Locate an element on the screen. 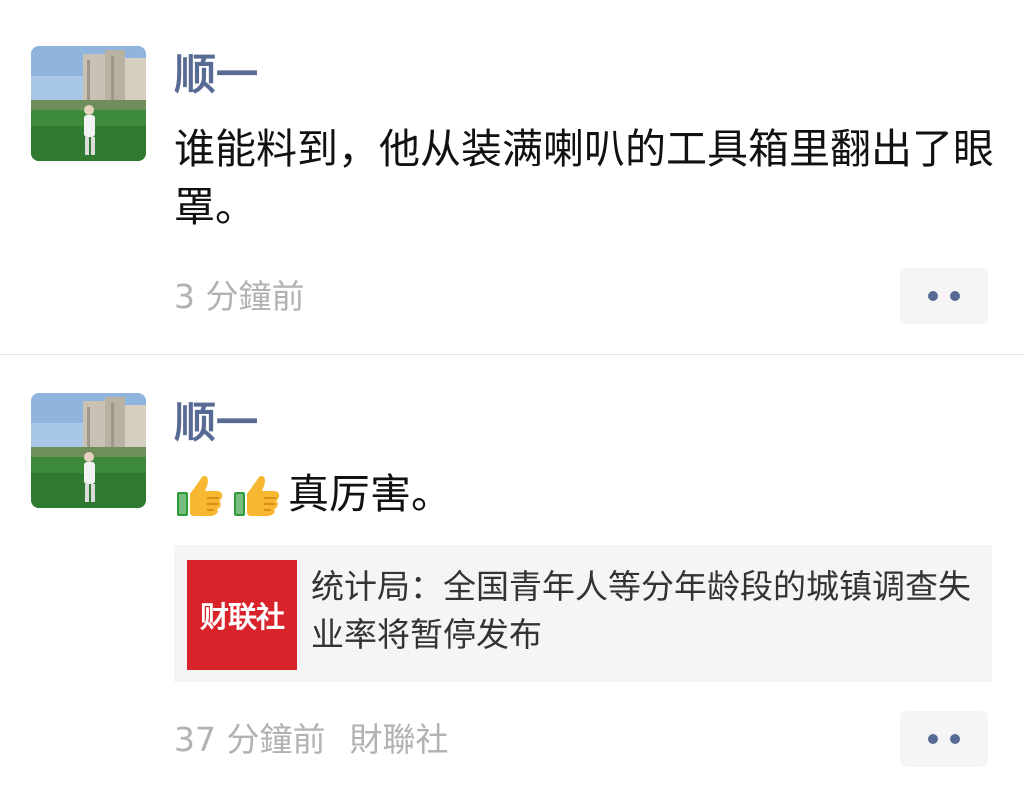 This screenshot has width=1024, height=794. shared-link-card: 财联社 统计局：全国青年人等分年龄段的城镇调查失业率将暂停发布 is located at coordinates (583, 613).